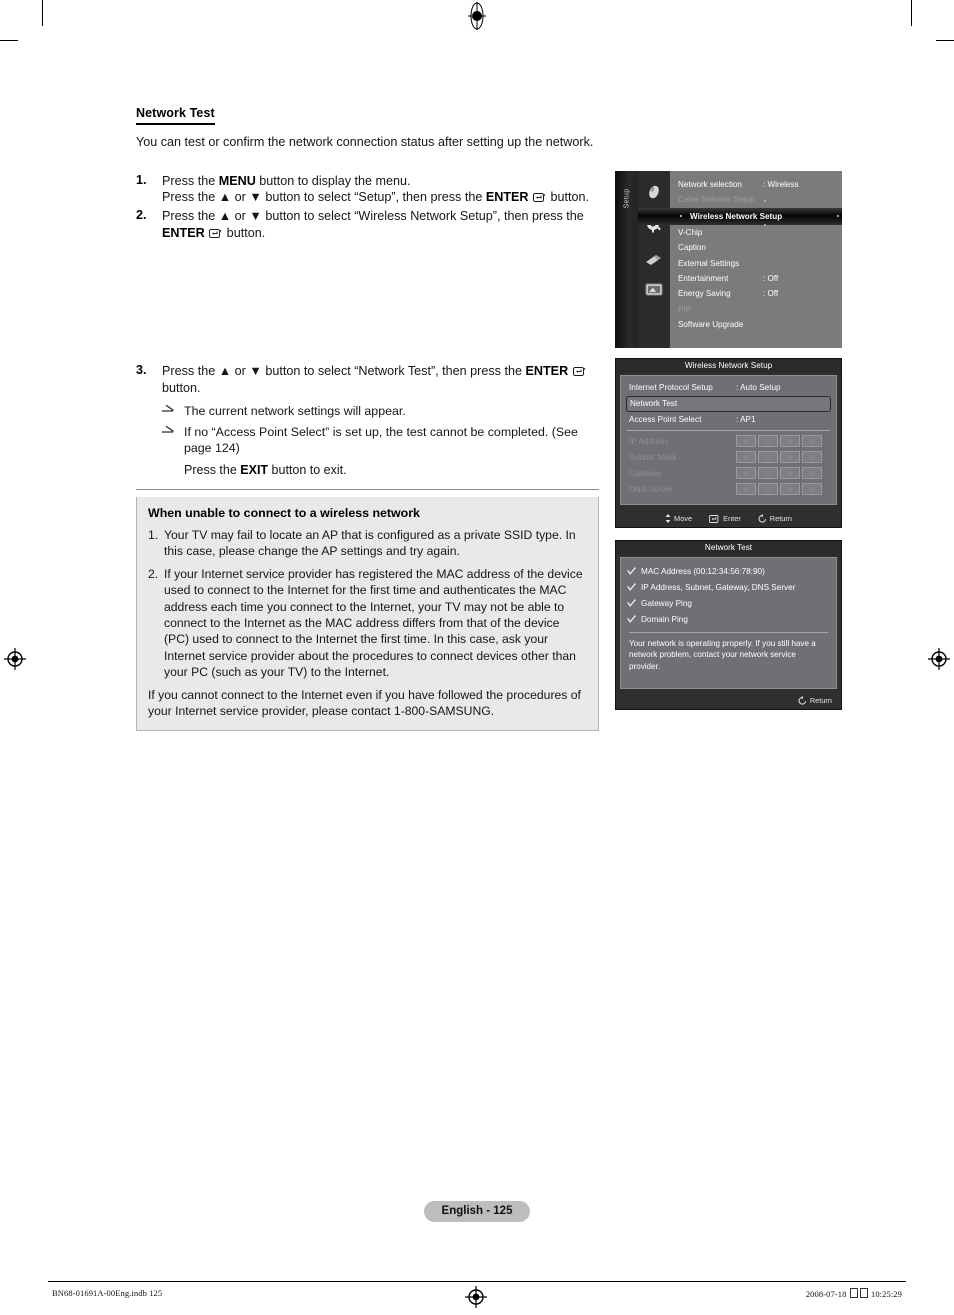 The image size is (954, 1315). I want to click on menu-item-caption: Caption, so click(756, 247).